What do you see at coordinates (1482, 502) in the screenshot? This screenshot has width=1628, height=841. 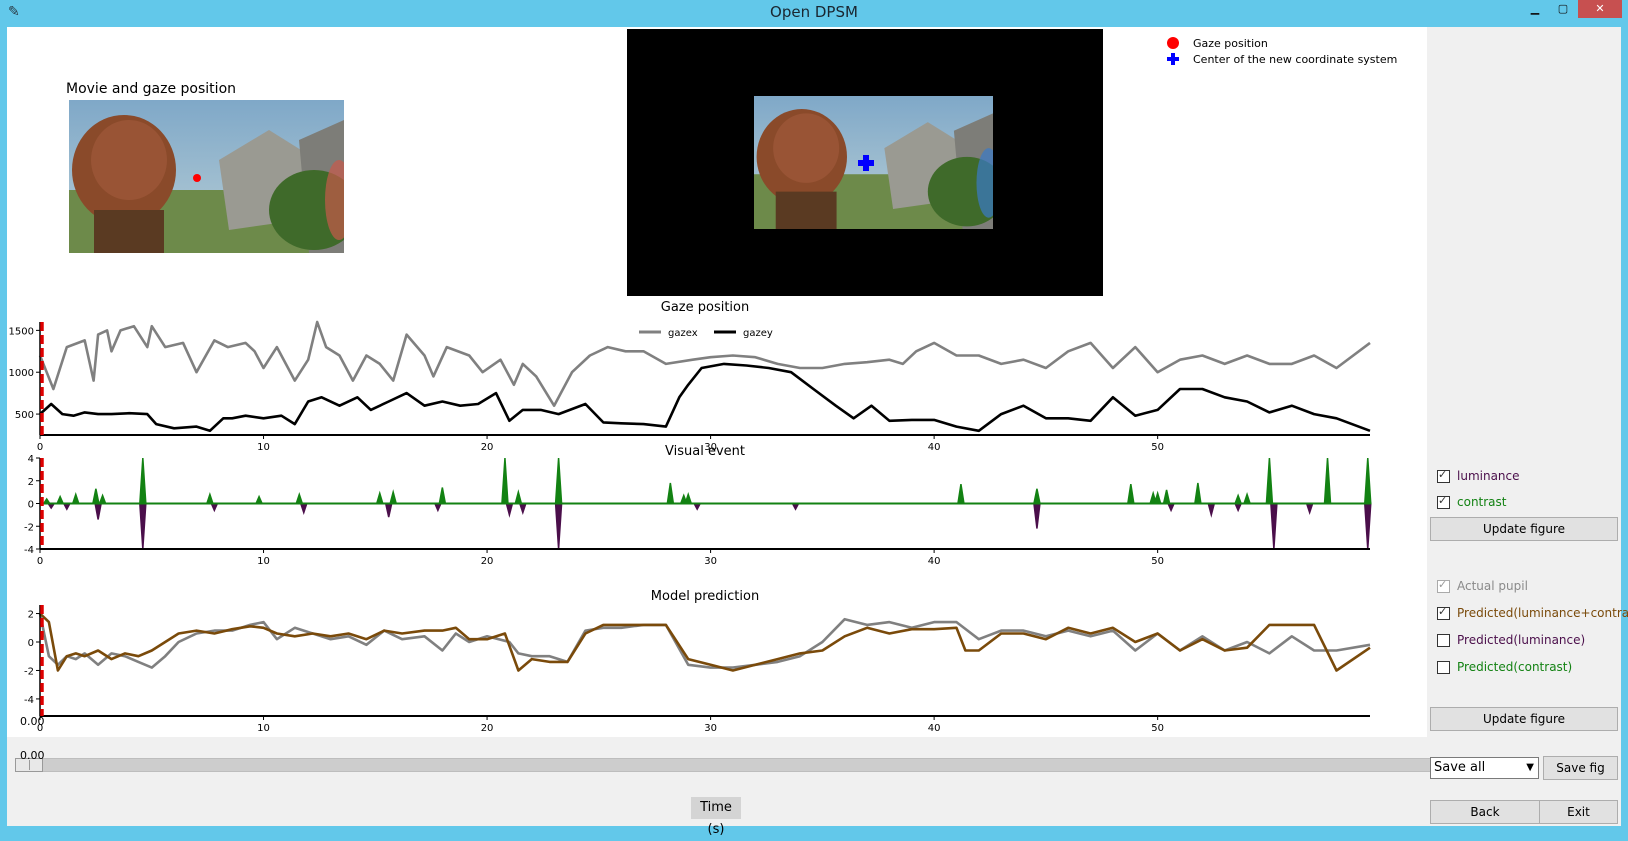 I see `checkbox-label: contrast` at bounding box center [1482, 502].